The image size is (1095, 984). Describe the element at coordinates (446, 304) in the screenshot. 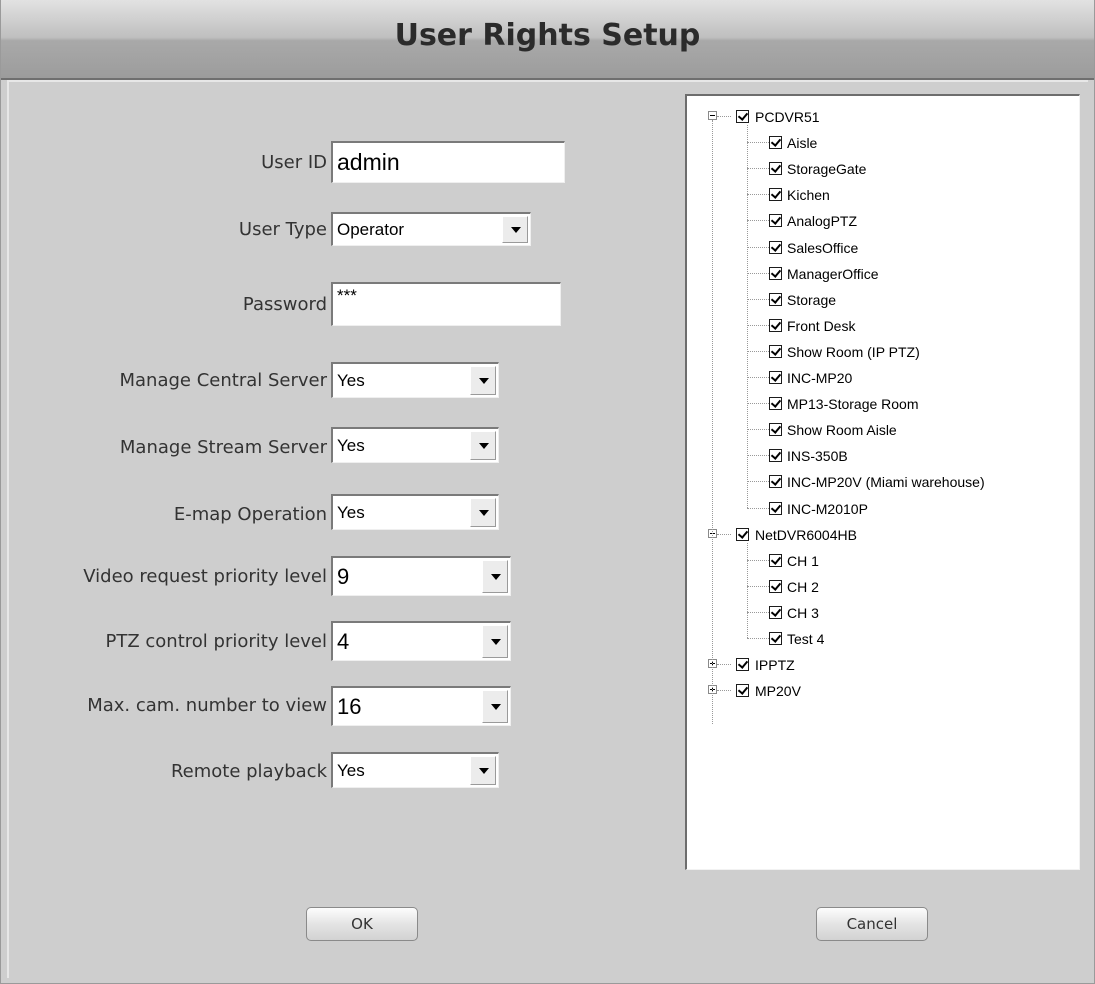

I see `password-field: ***` at that location.